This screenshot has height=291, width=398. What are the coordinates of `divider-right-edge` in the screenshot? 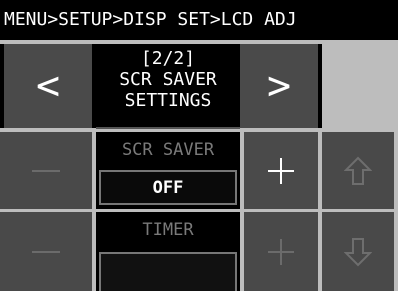 It's located at (396, 211).